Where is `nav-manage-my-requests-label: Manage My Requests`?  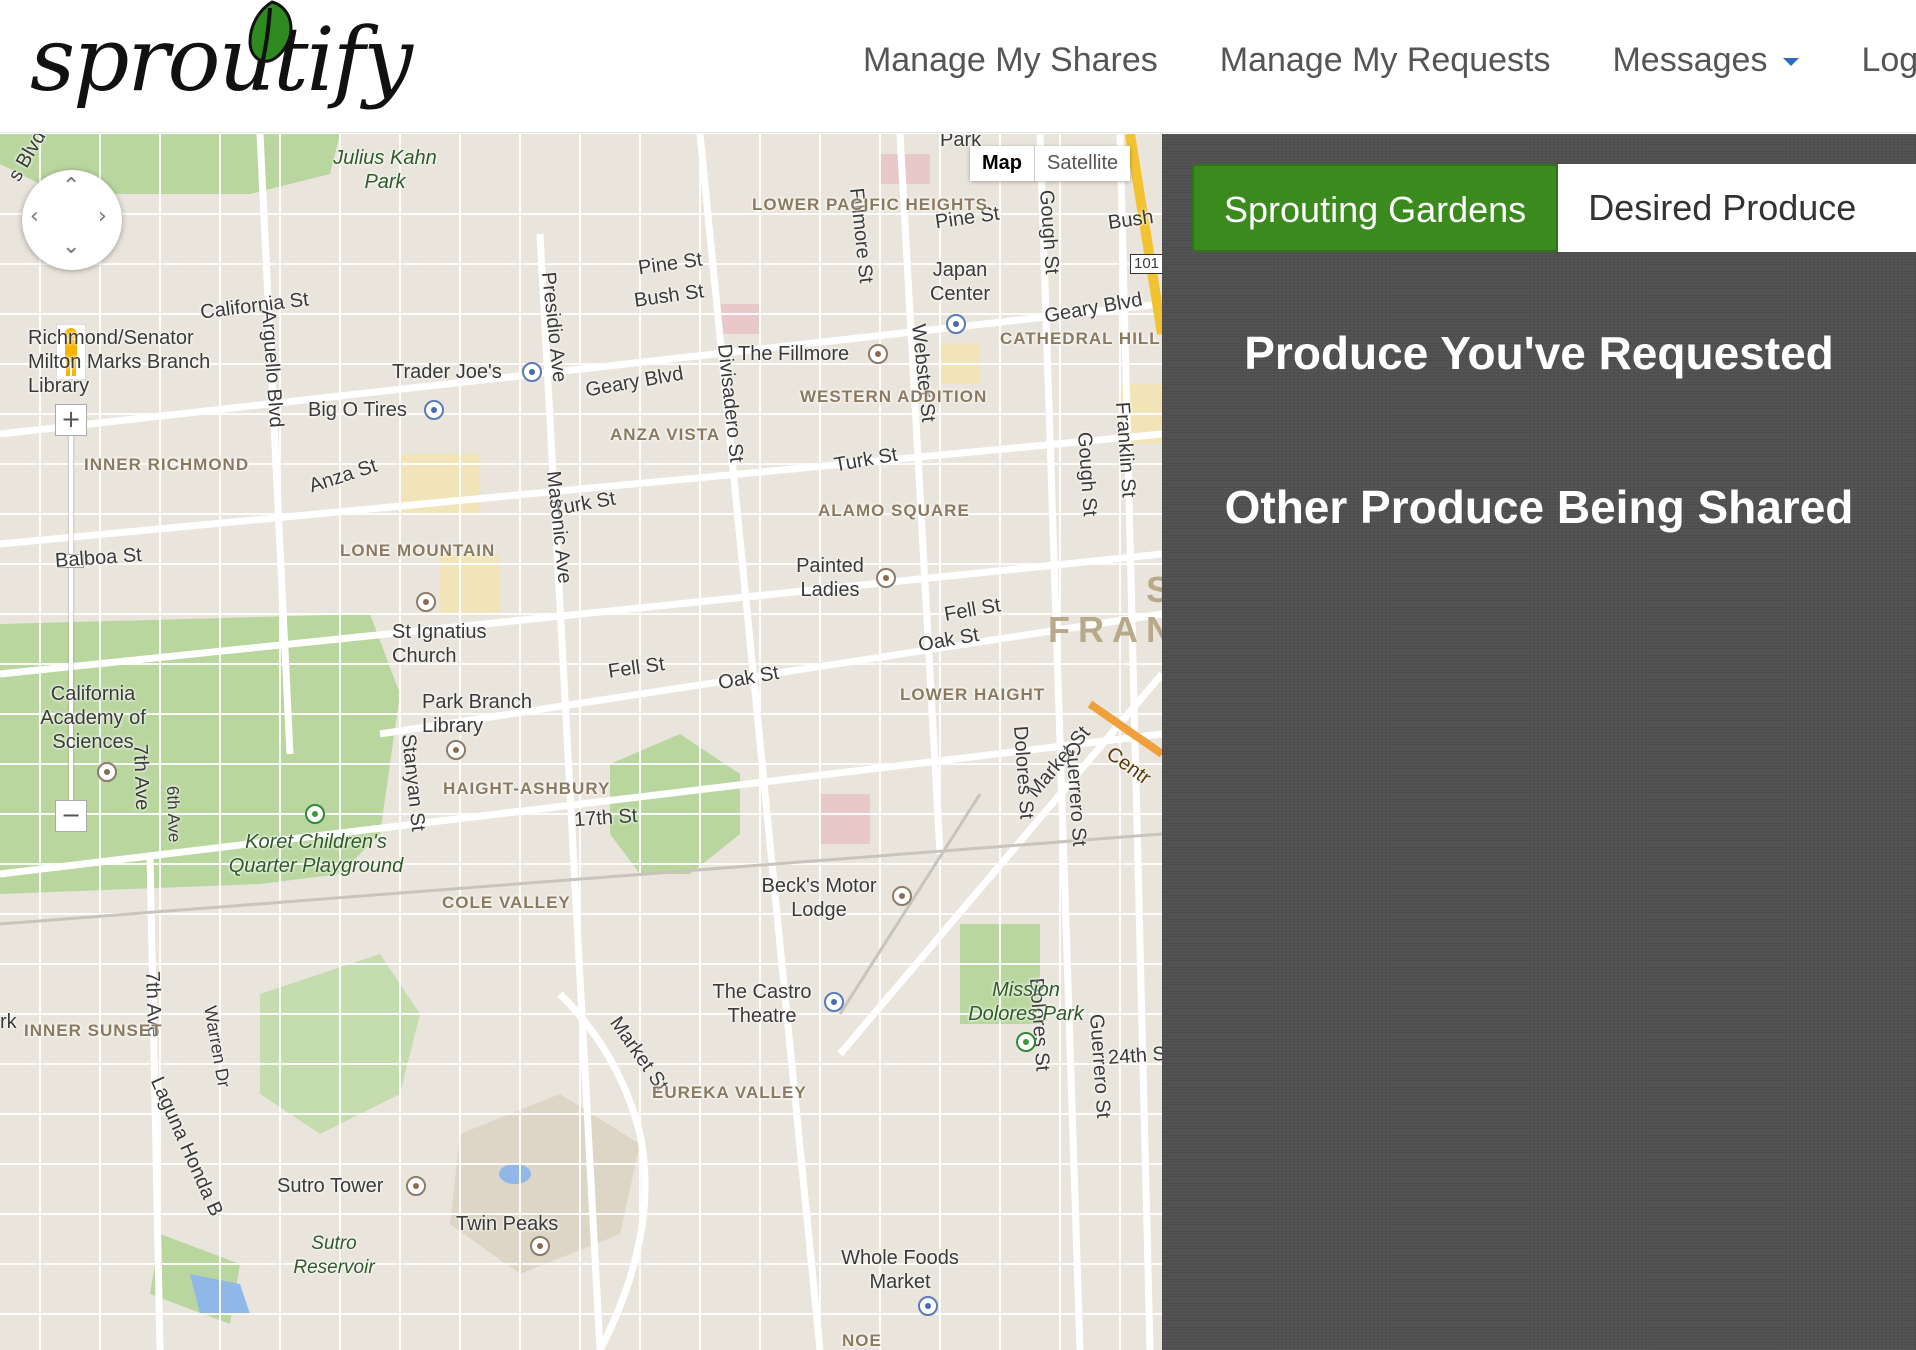 nav-manage-my-requests-label: Manage My Requests is located at coordinates (1385, 59).